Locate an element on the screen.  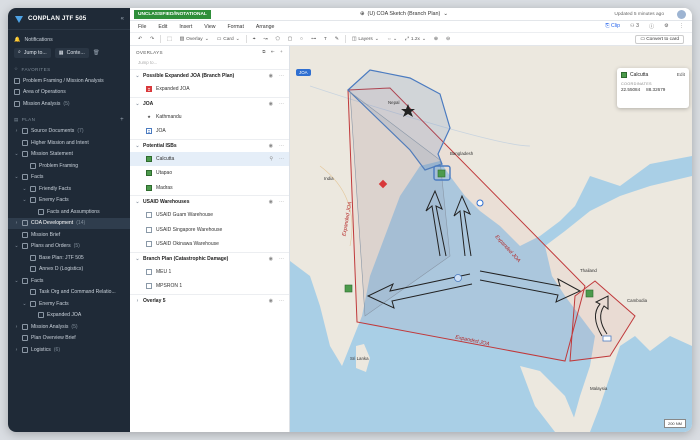
layers-dropdown: ◫ Layers ⌄ is located at coordinates (365, 39).